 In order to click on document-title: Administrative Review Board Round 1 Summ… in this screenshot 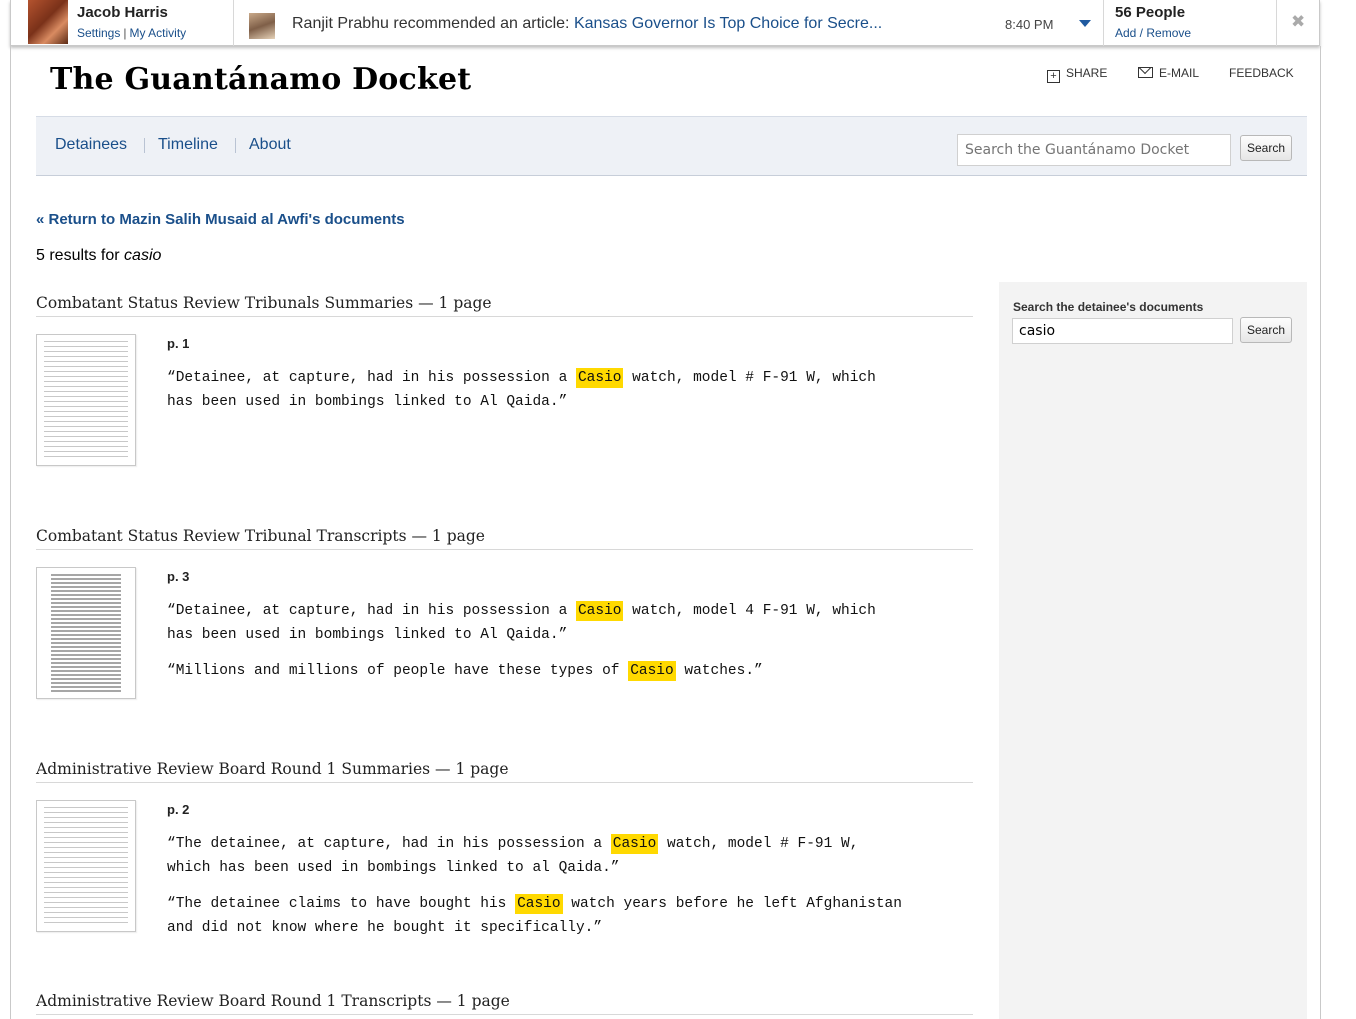, I will do `click(504, 771)`.